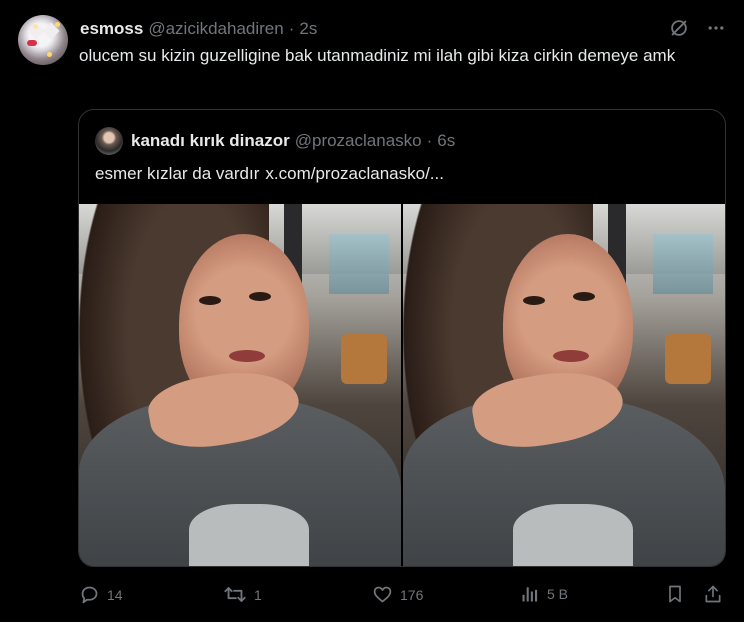 The image size is (744, 622). Describe the element at coordinates (446, 141) in the screenshot. I see `quote-timestamp: 6s` at that location.